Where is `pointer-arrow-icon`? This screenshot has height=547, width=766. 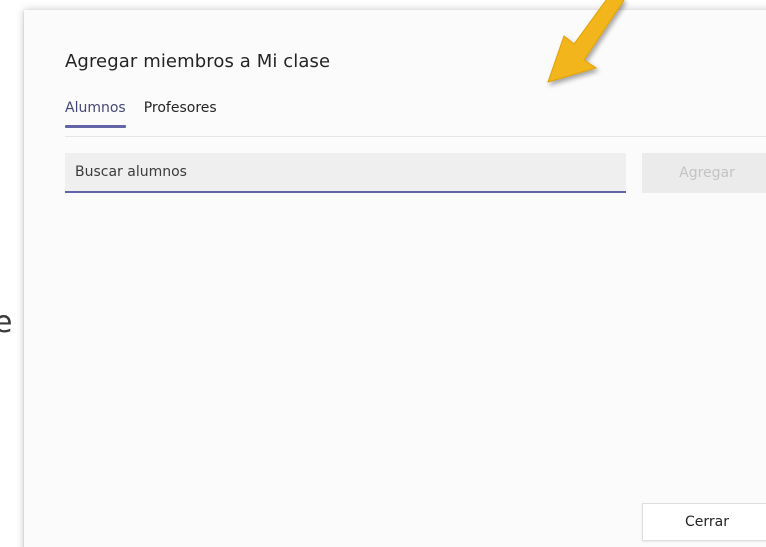
pointer-arrow-icon is located at coordinates (586, 41).